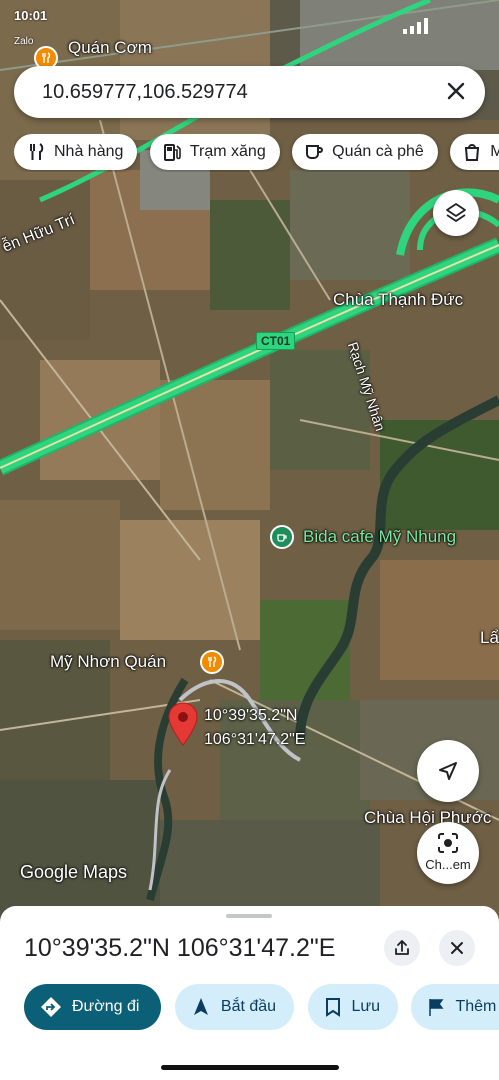  I want to click on gas-station-icon, so click(172, 152).